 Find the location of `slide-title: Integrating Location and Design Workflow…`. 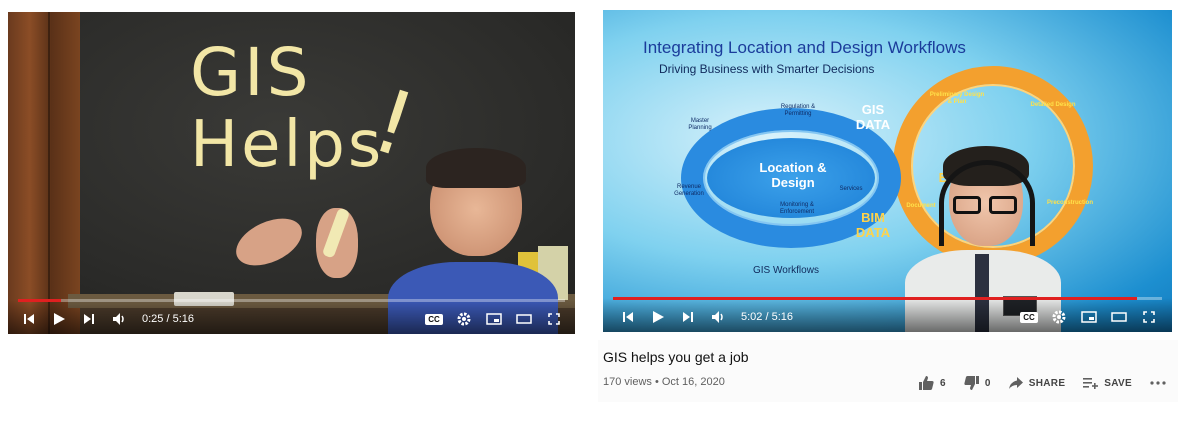

slide-title: Integrating Location and Design Workflow… is located at coordinates (804, 47).